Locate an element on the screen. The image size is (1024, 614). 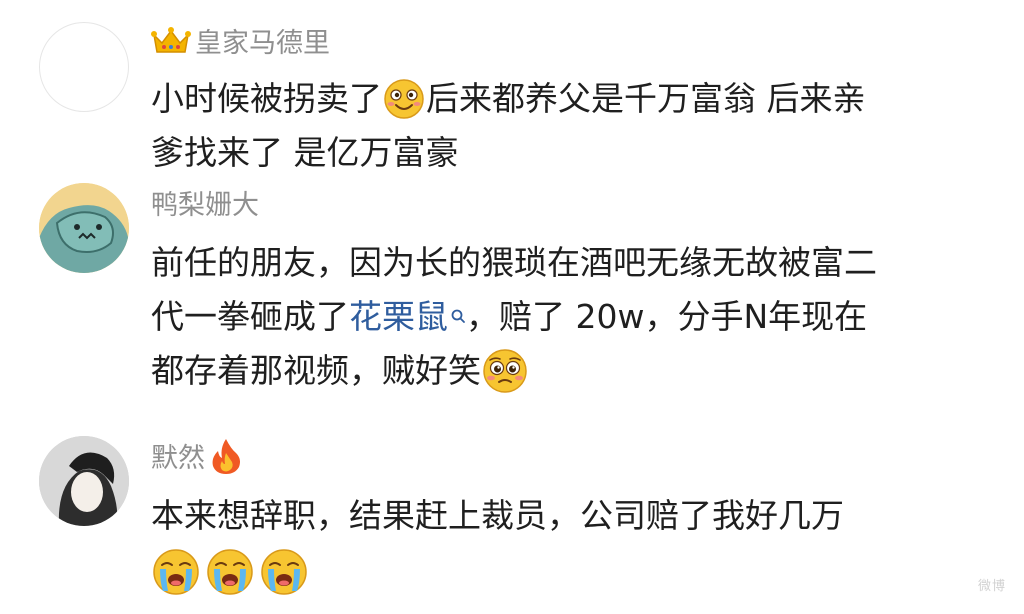
comment-username-row: 默然 is located at coordinates (197, 455).